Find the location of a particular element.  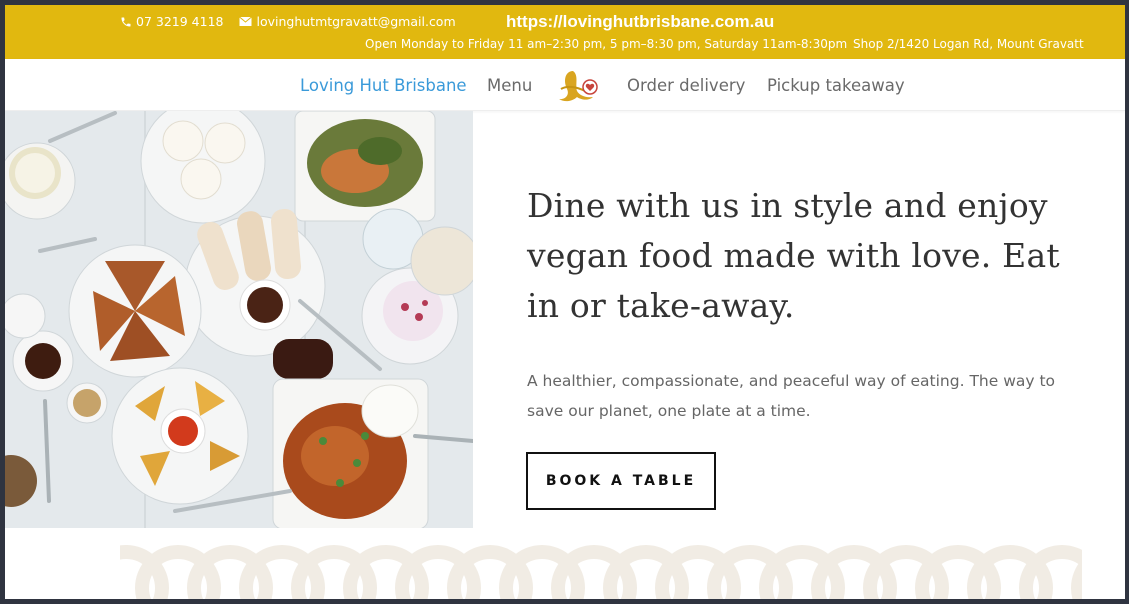

phone-link: 07 3219 4118 is located at coordinates (171, 21).